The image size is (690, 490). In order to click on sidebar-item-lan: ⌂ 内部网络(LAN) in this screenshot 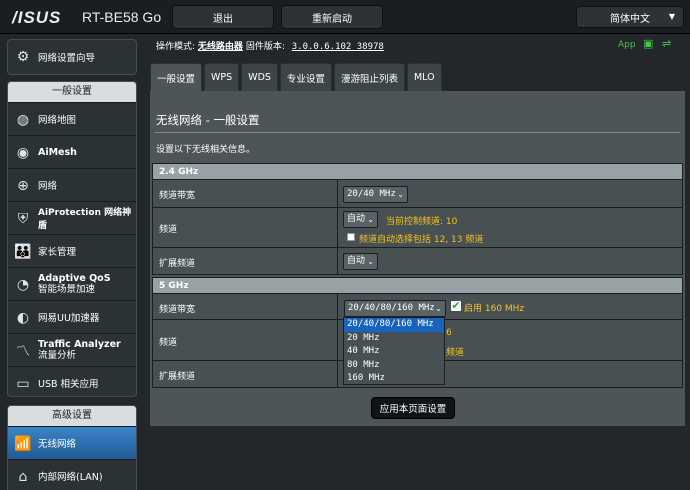, I will do `click(72, 474)`.